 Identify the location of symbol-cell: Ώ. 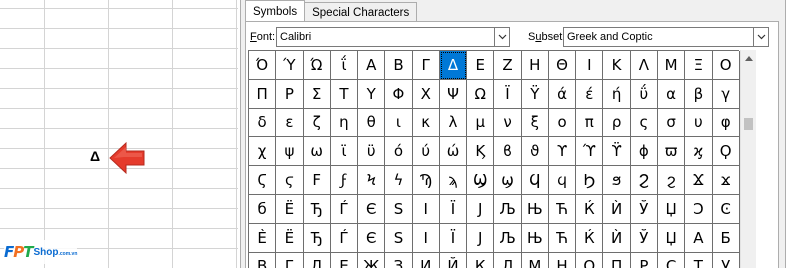
(317, 65).